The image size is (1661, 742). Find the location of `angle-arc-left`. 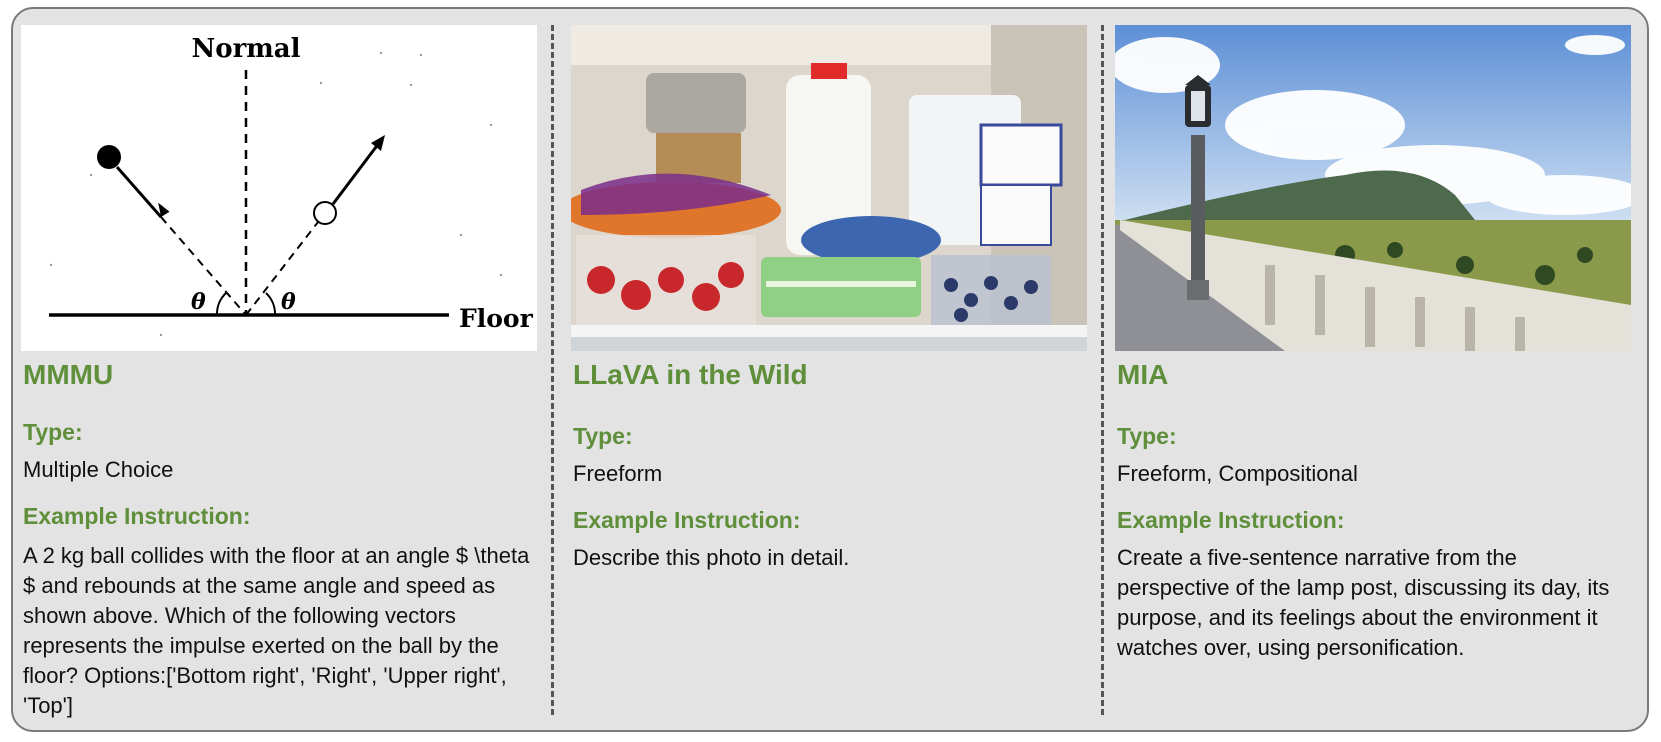

angle-arc-left is located at coordinates (221, 304).